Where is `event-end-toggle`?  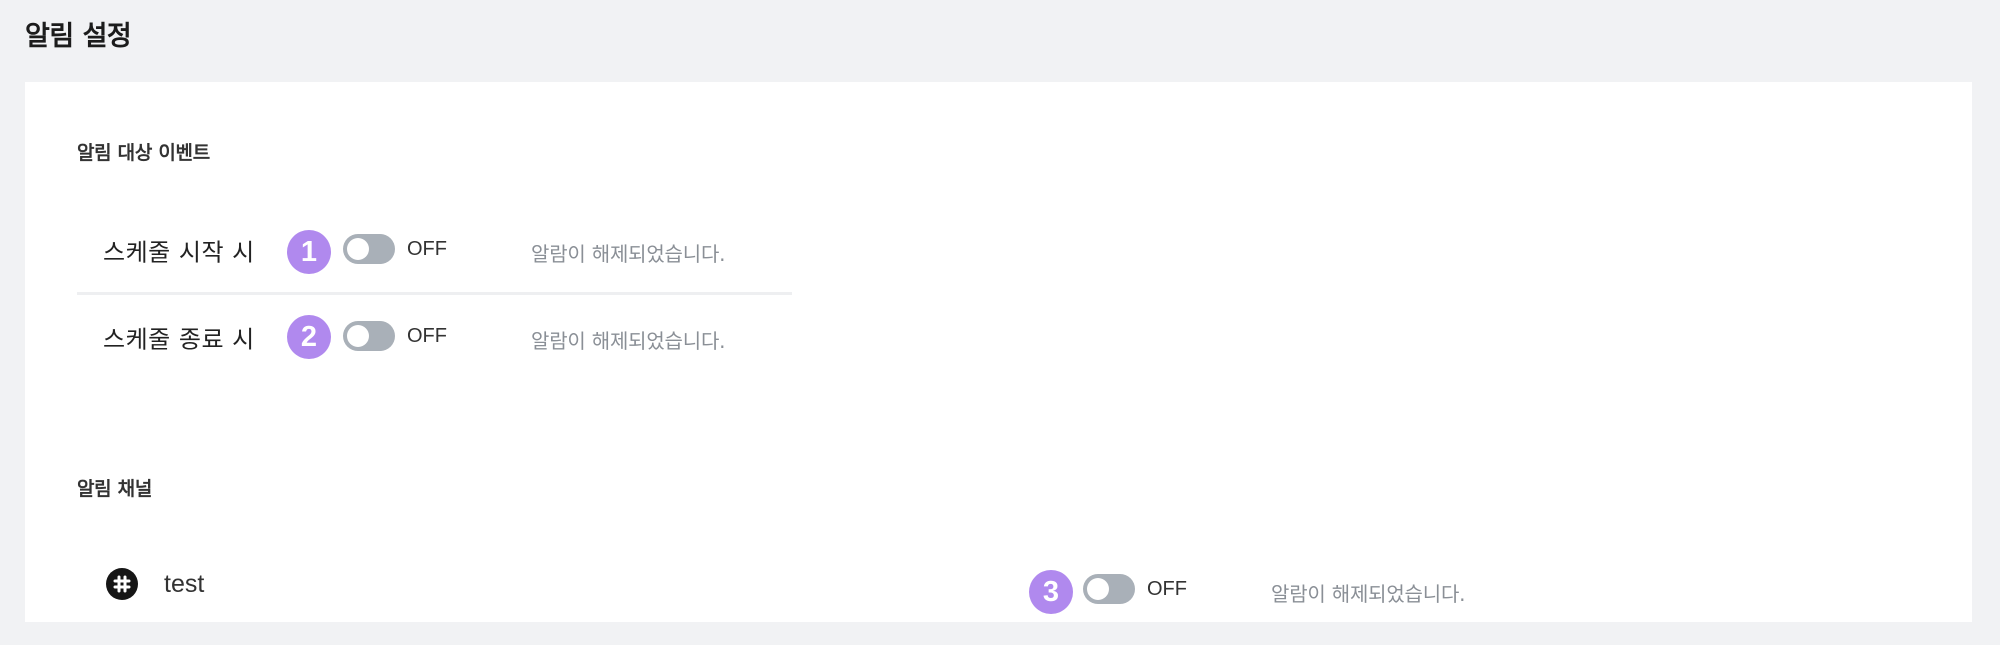
event-end-toggle is located at coordinates (369, 336).